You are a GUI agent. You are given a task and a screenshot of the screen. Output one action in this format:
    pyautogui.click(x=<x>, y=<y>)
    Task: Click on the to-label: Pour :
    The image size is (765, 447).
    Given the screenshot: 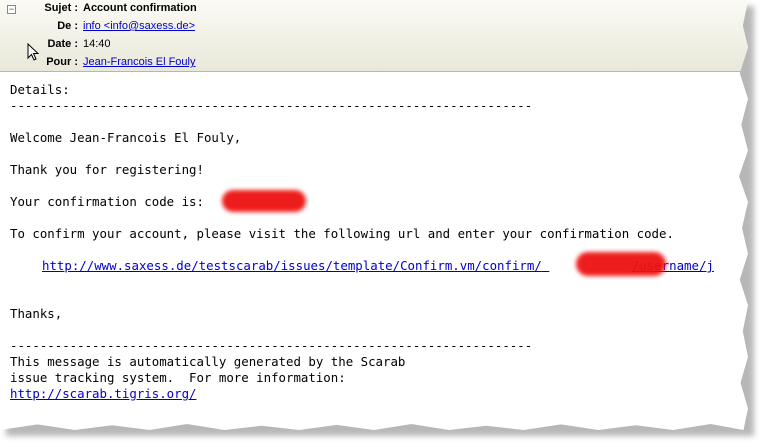 What is the action you would take?
    pyautogui.click(x=62, y=62)
    